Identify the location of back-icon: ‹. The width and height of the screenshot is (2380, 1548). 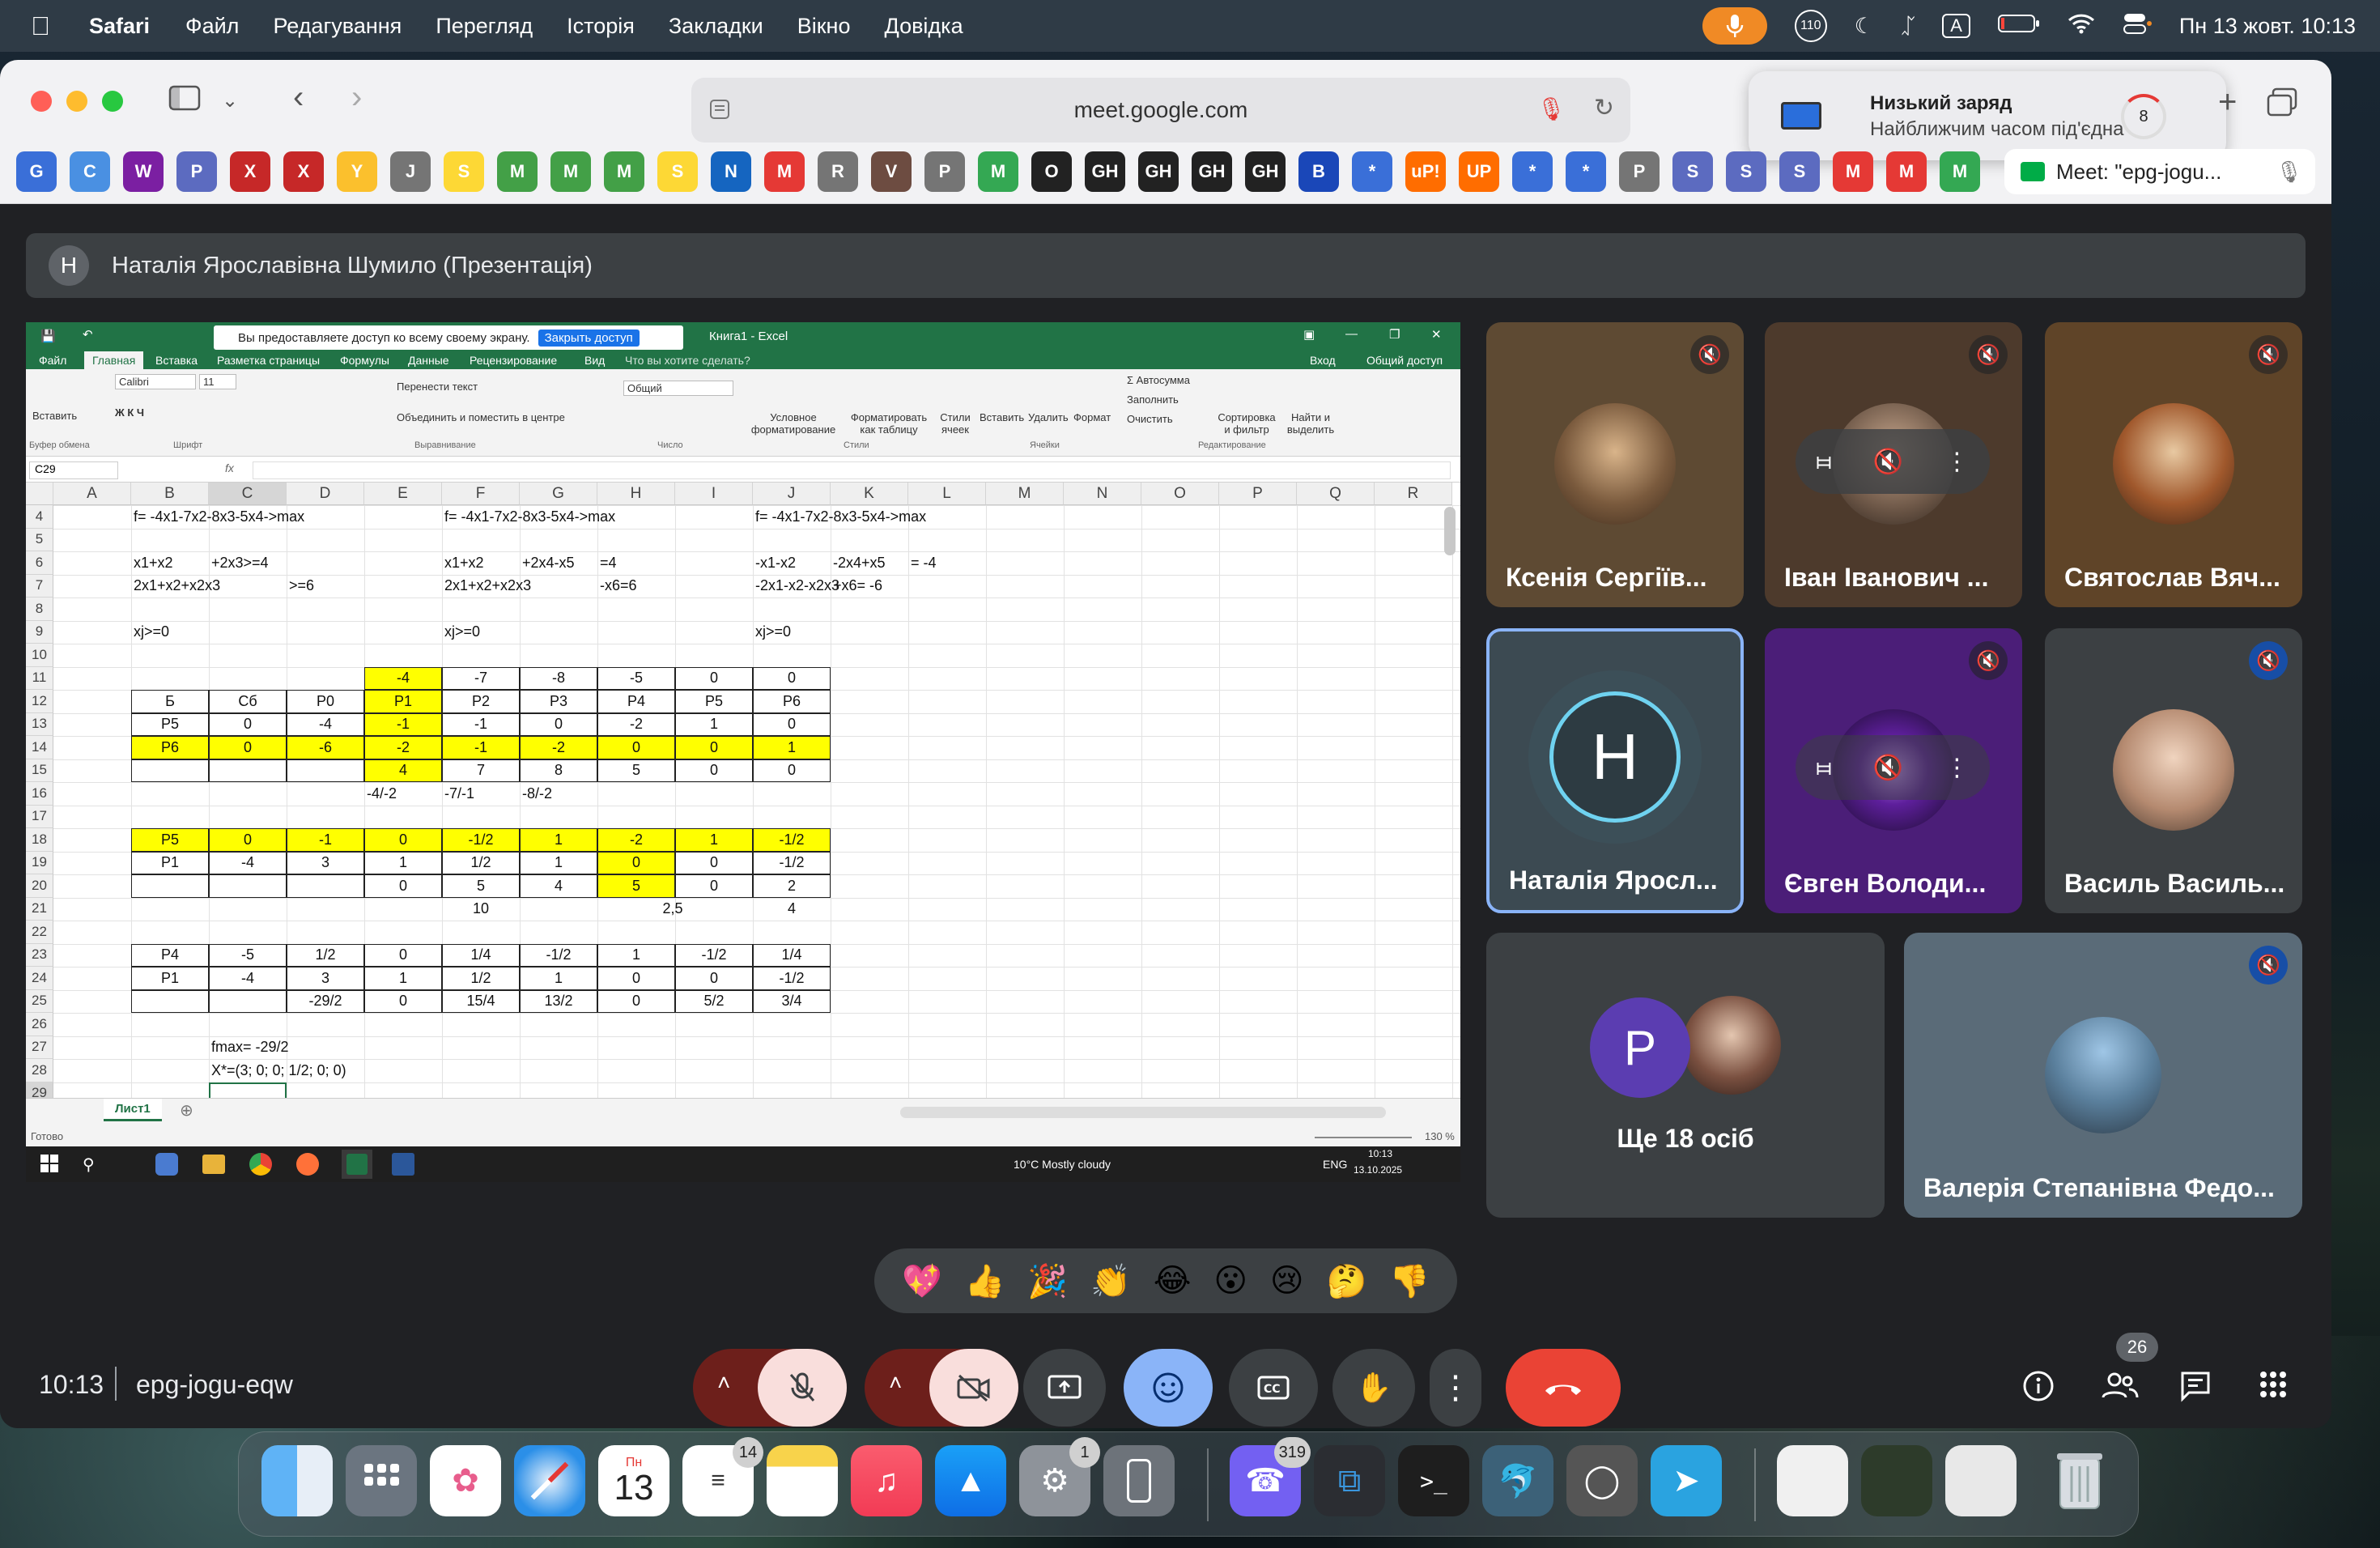
(298, 97).